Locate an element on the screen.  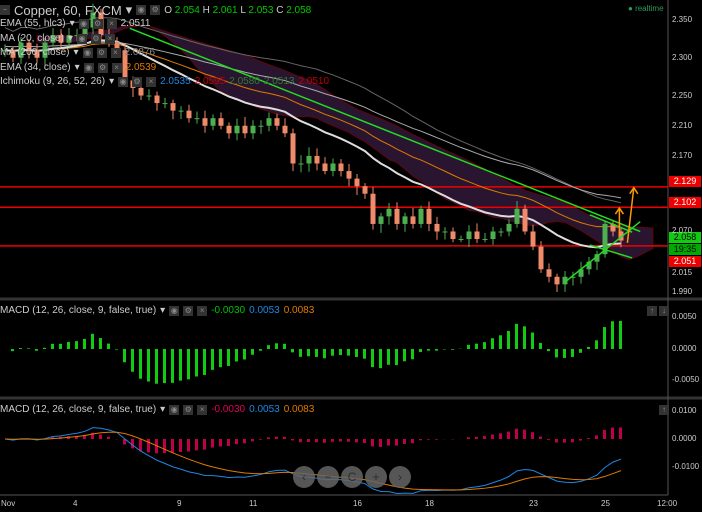
scroll-back-button: ‹ is located at coordinates (304, 477).